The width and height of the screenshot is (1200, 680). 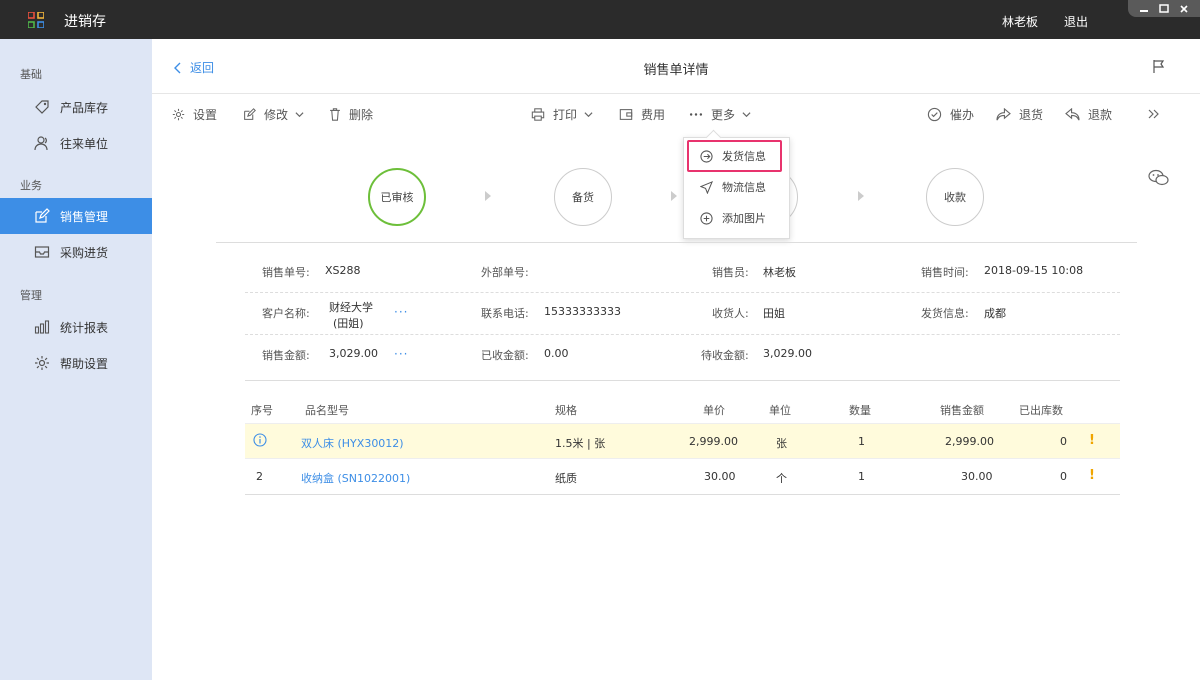 I want to click on product-name-link: 双人床 (HYX30012), so click(x=352, y=443).